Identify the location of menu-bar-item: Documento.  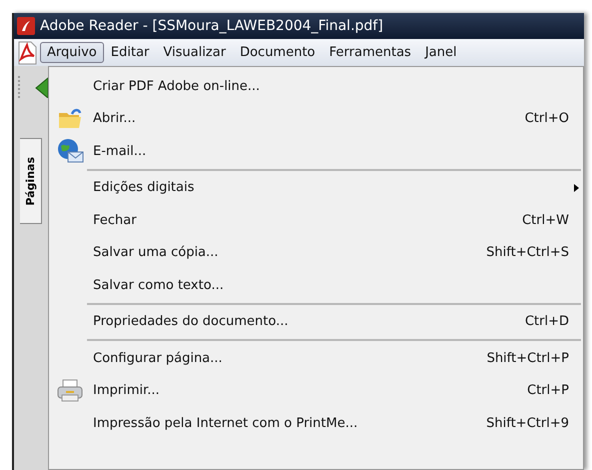
(277, 52).